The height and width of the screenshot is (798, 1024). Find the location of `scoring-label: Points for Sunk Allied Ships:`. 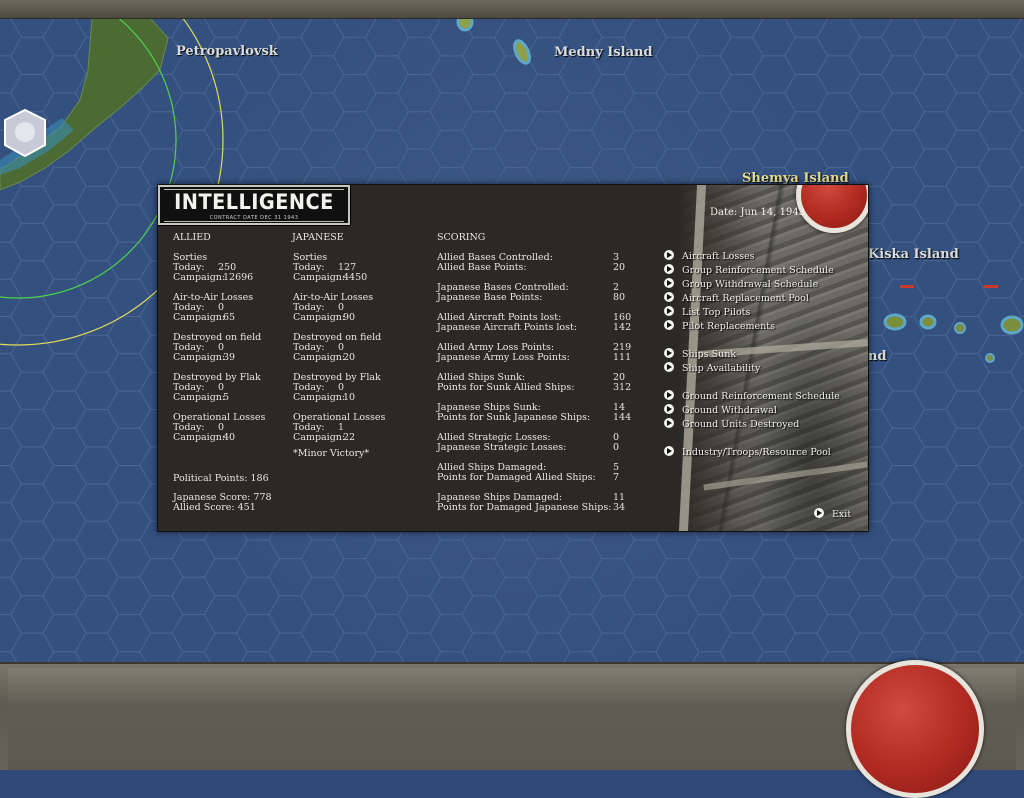

scoring-label: Points for Sunk Allied Ships: is located at coordinates (506, 387).